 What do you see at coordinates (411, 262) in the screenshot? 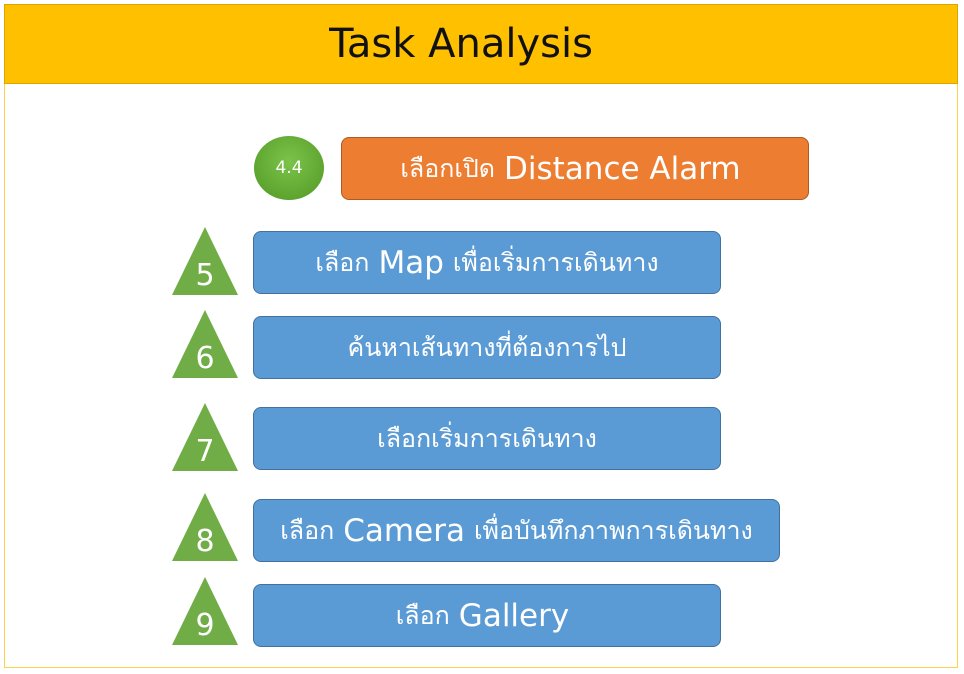
I see `step-5-english-text: Map` at bounding box center [411, 262].